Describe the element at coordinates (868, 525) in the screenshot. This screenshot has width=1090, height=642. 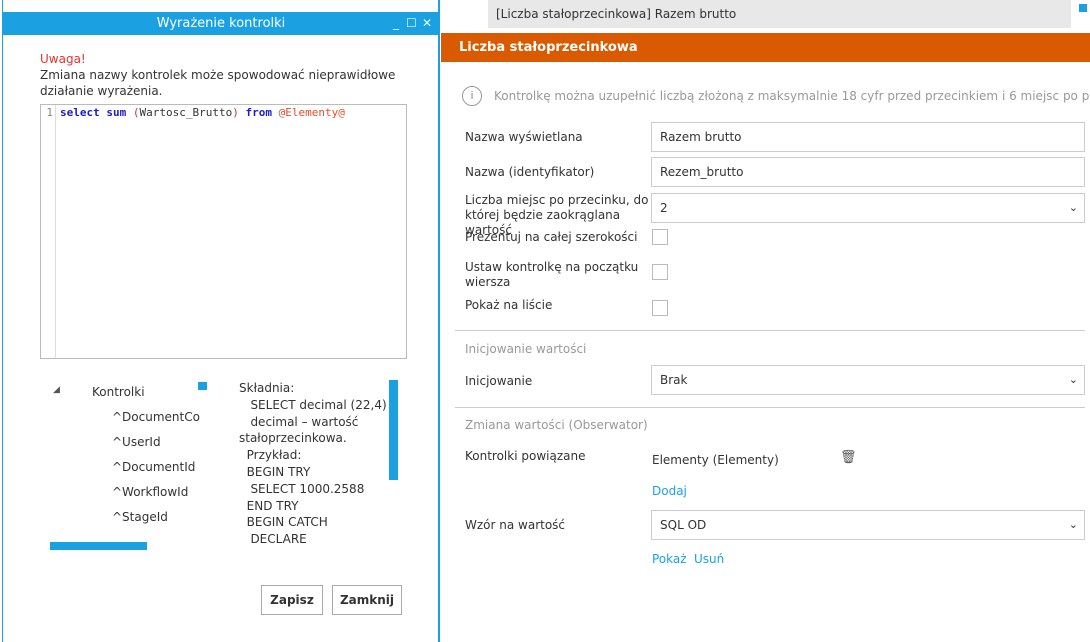
I see `formula-select: SQL OD ⌄` at that location.